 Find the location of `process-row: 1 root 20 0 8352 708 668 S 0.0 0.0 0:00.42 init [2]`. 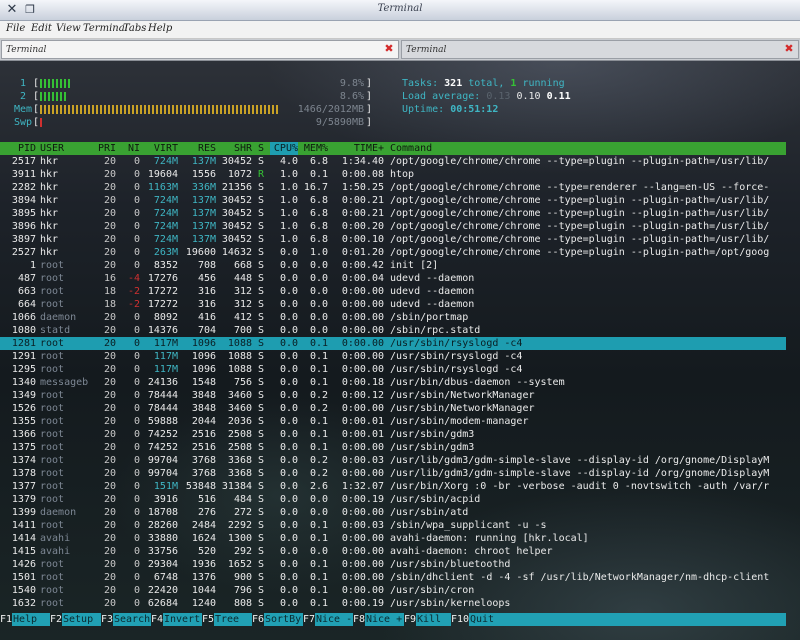

process-row: 1 root 20 0 8352 708 668 S 0.0 0.0 0:00.42 init [2] is located at coordinates (393, 265).